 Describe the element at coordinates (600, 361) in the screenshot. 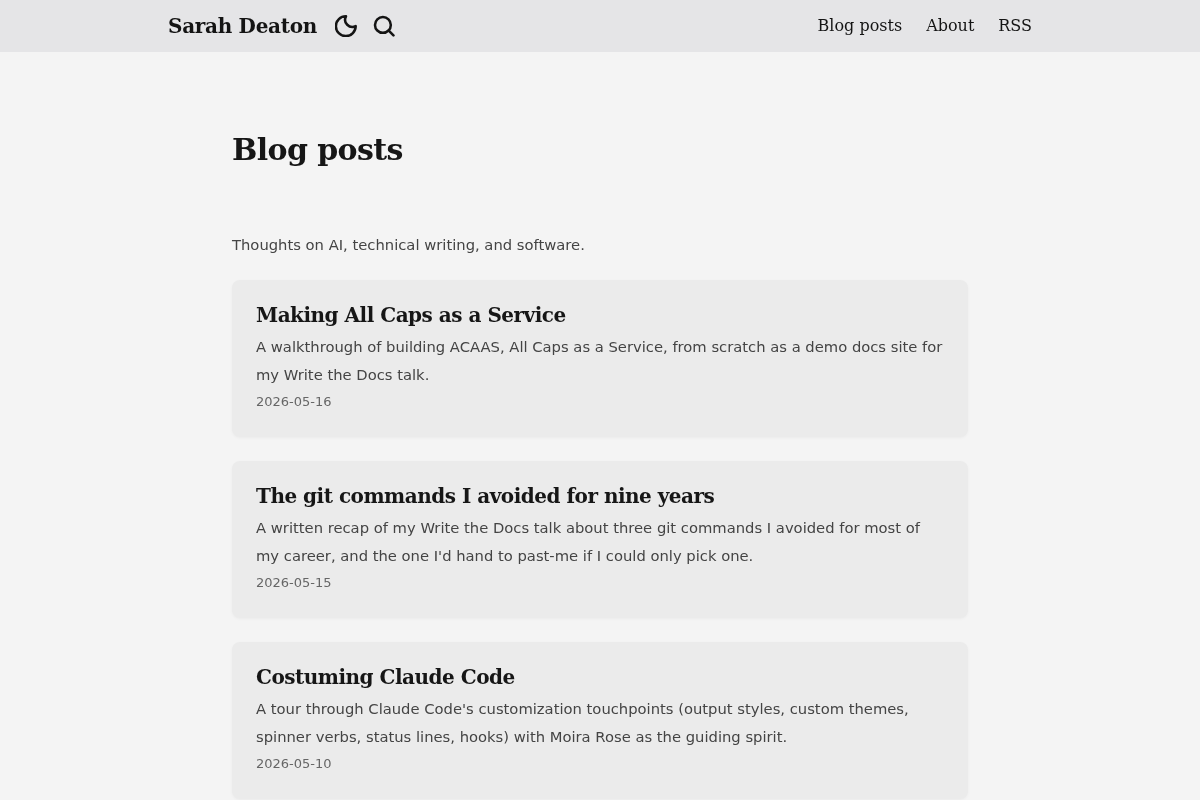

I see `post-summary: A walkthrough of building ACAAS, All Caps as a Service, from scratch as a demo docs site for my Write the Docs talk.` at that location.